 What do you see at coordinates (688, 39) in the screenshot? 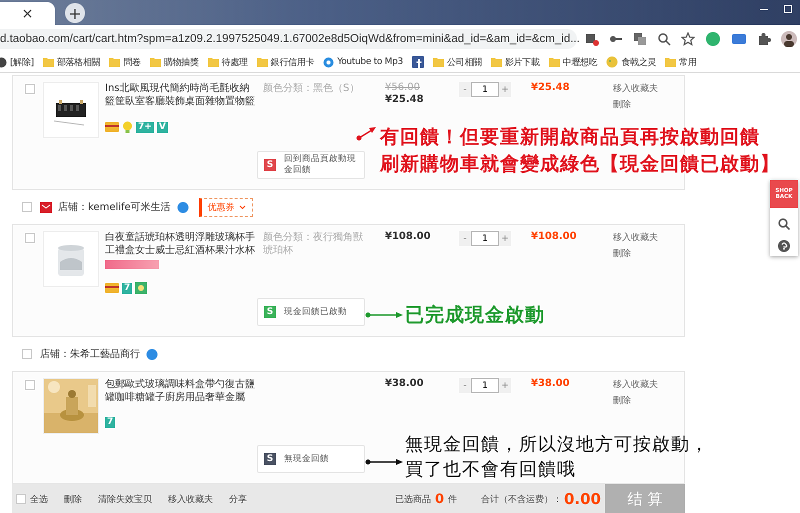
I see `star-icon` at bounding box center [688, 39].